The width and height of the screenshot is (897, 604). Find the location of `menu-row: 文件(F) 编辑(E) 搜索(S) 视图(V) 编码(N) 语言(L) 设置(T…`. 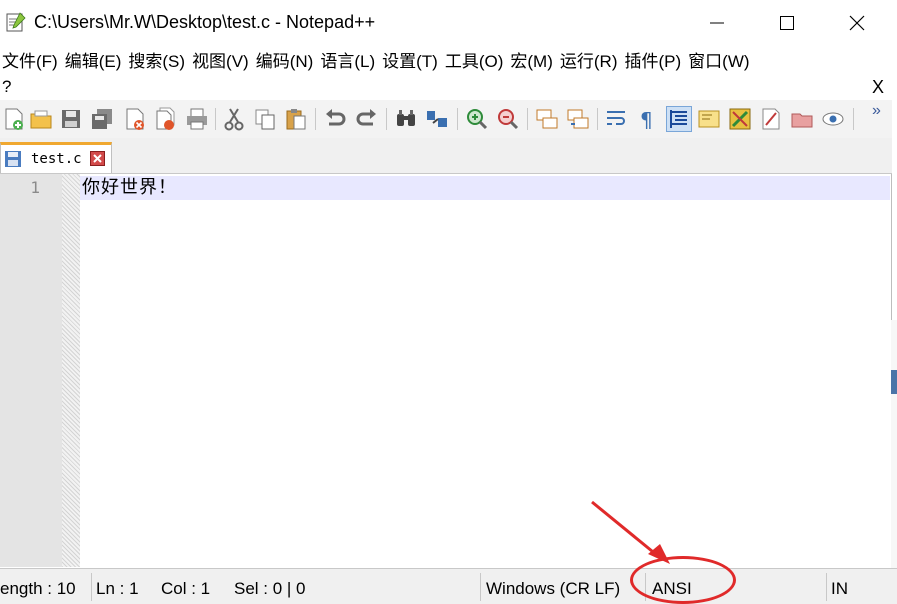

menu-row: 文件(F) 编辑(E) 搜索(S) 视图(V) 编码(N) 语言(L) 设置(T… is located at coordinates (377, 62).